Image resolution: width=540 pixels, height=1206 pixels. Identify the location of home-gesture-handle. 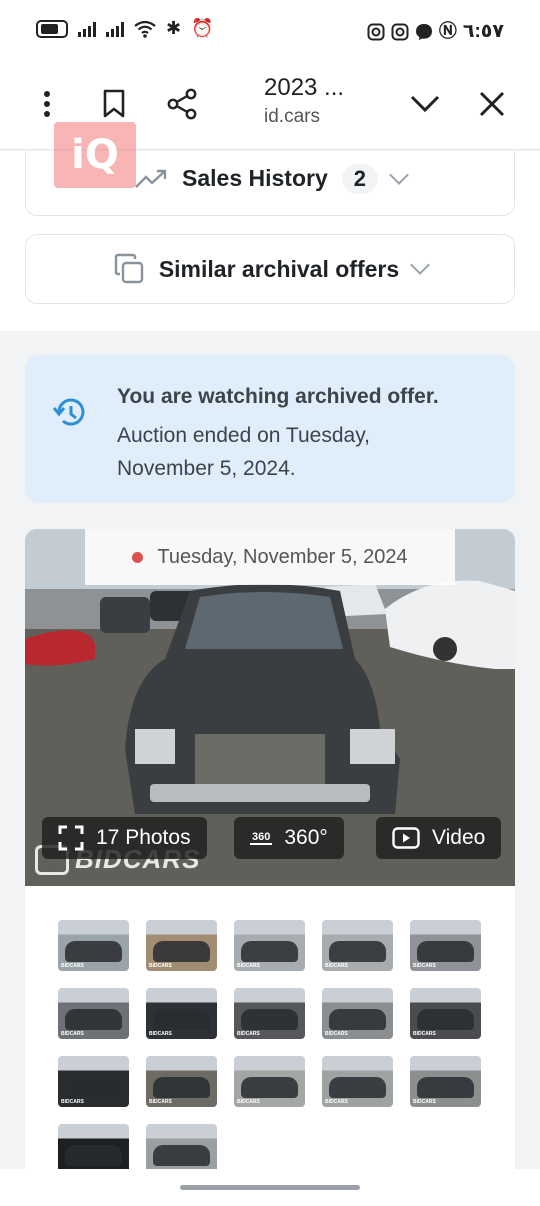
(270, 1187).